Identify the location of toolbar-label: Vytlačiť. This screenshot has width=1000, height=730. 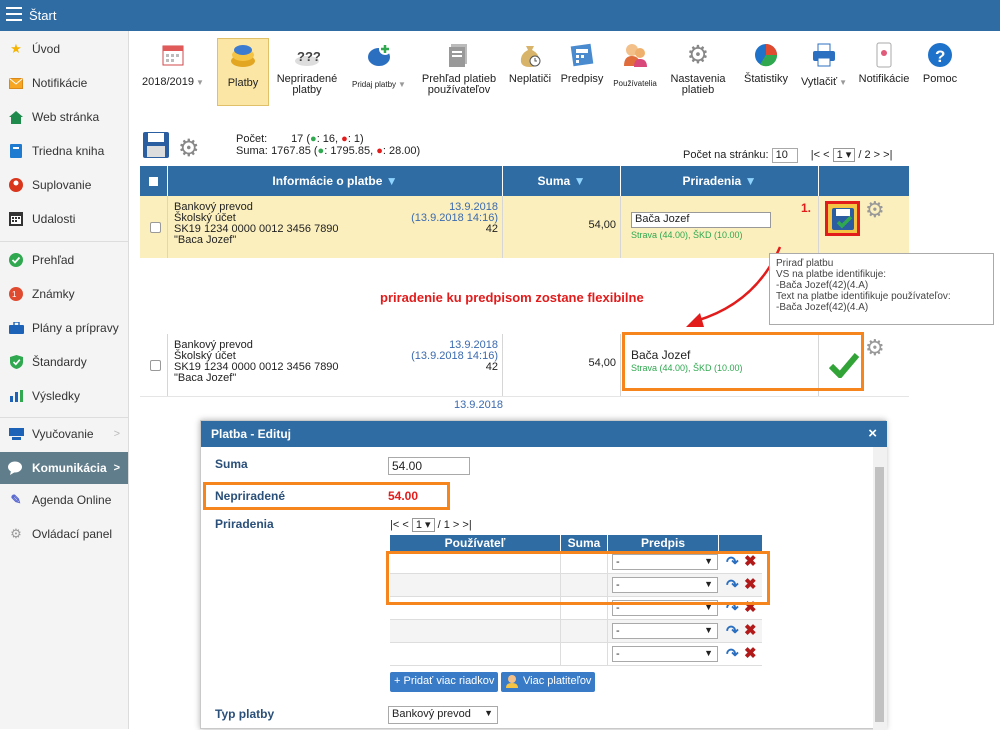
(819, 82).